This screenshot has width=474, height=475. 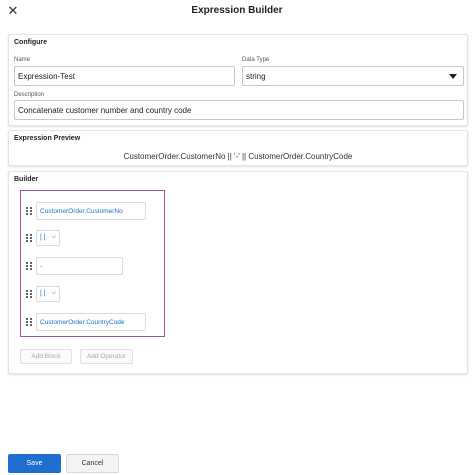 What do you see at coordinates (256, 60) in the screenshot?
I see `data-type-label: Data Type` at bounding box center [256, 60].